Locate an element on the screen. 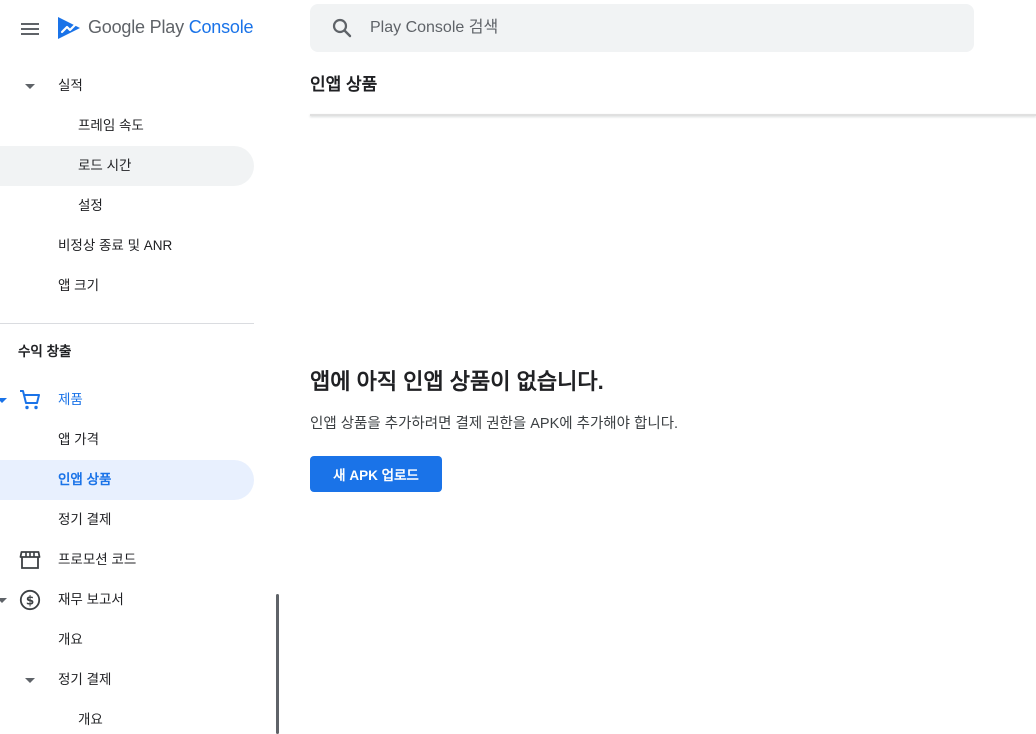 This screenshot has width=1036, height=734. sidebar-item-frame-rate: 프레임 속도 is located at coordinates (127, 126).